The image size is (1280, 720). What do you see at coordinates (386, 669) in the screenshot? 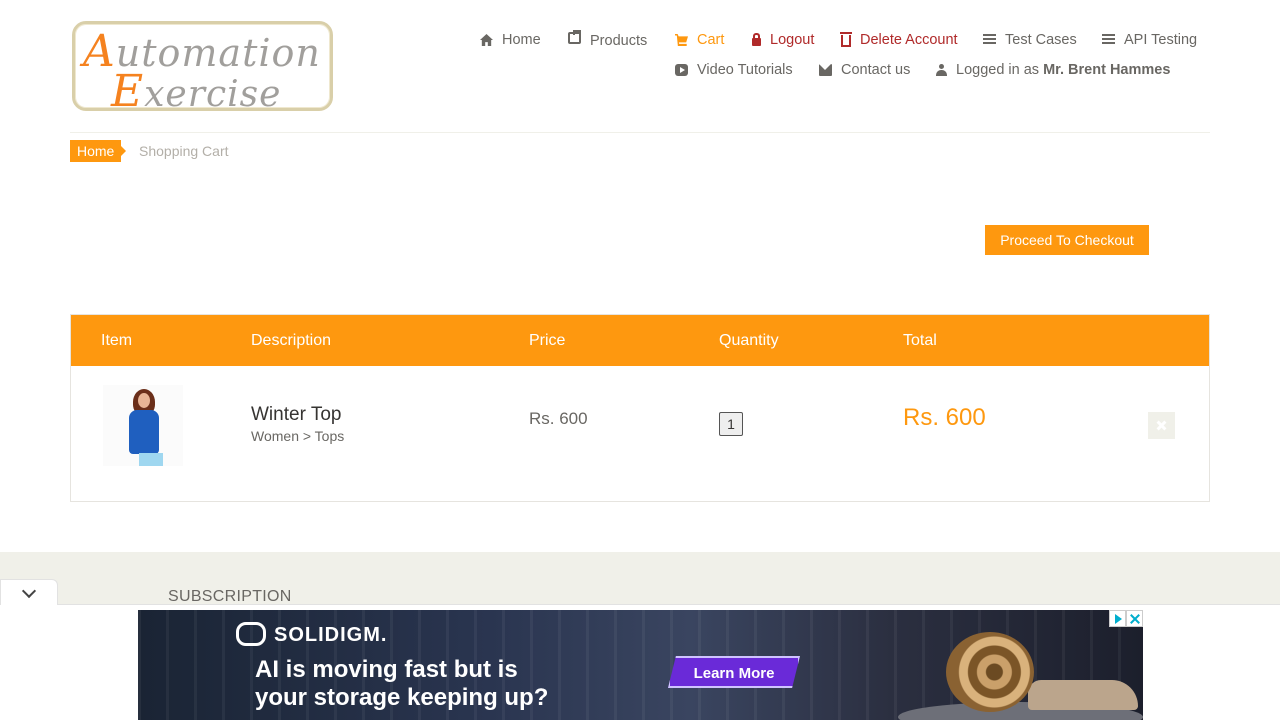
I see `ad-headline-1: AI is moving fast but is` at bounding box center [386, 669].